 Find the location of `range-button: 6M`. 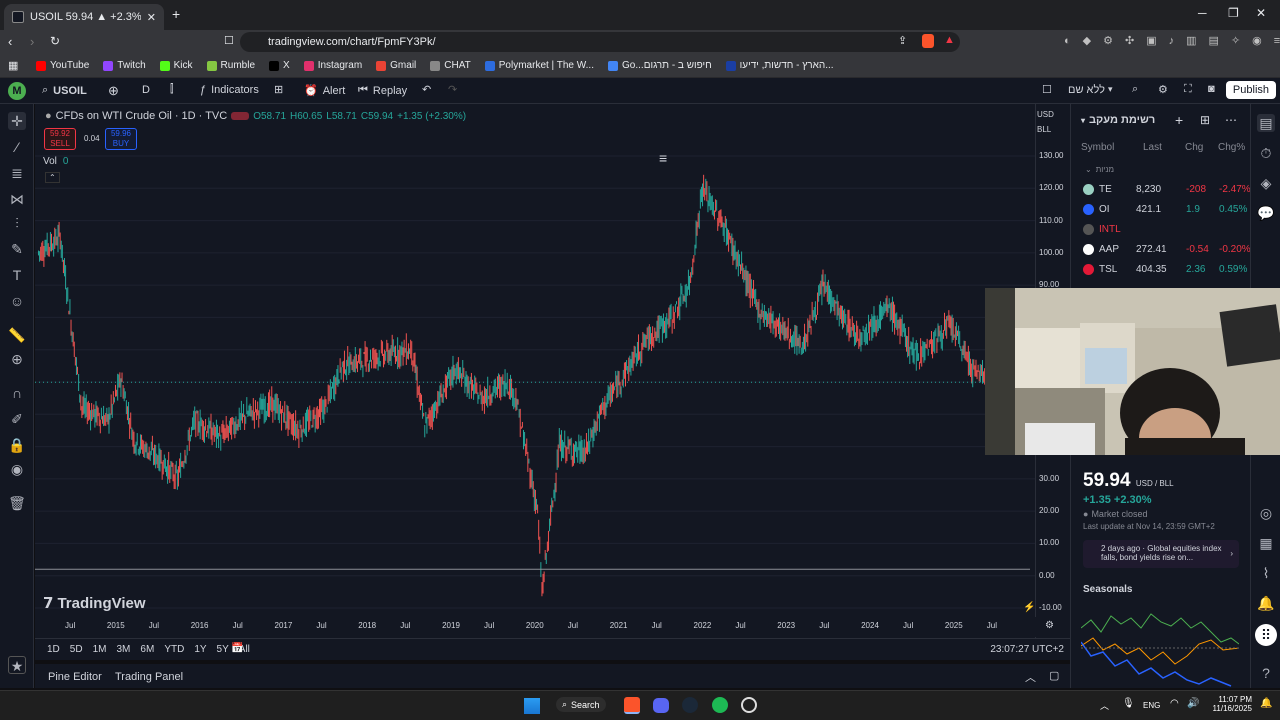

range-button: 6M is located at coordinates (147, 649).